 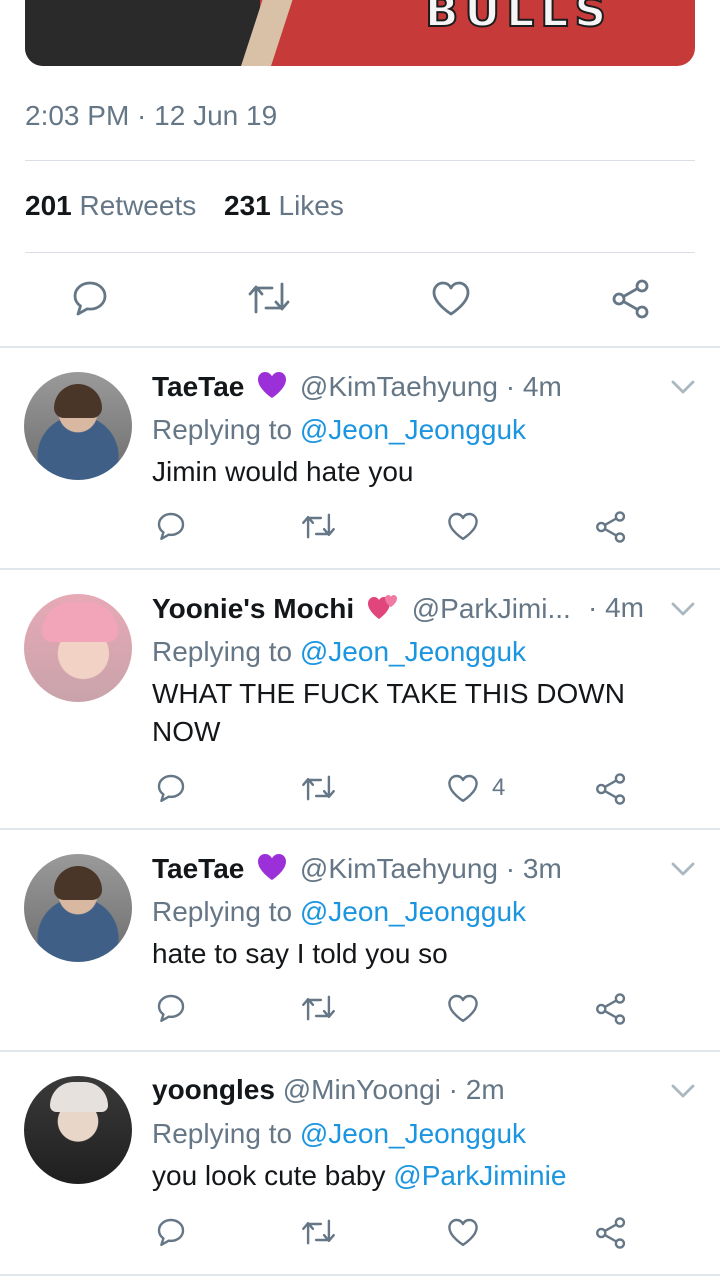 What do you see at coordinates (360, 300) in the screenshot?
I see `main-action-bar` at bounding box center [360, 300].